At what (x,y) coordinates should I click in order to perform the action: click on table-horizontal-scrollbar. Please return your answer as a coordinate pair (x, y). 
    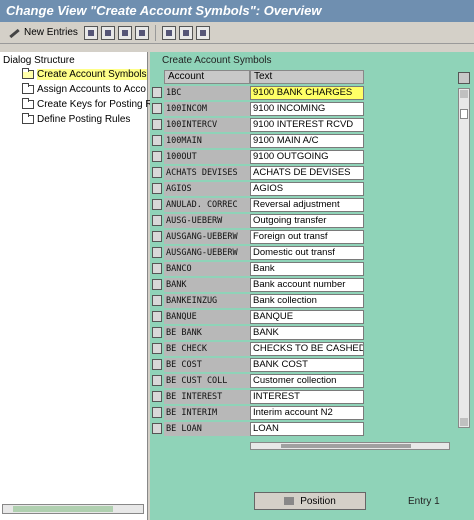
    Looking at the image, I should click on (350, 446).